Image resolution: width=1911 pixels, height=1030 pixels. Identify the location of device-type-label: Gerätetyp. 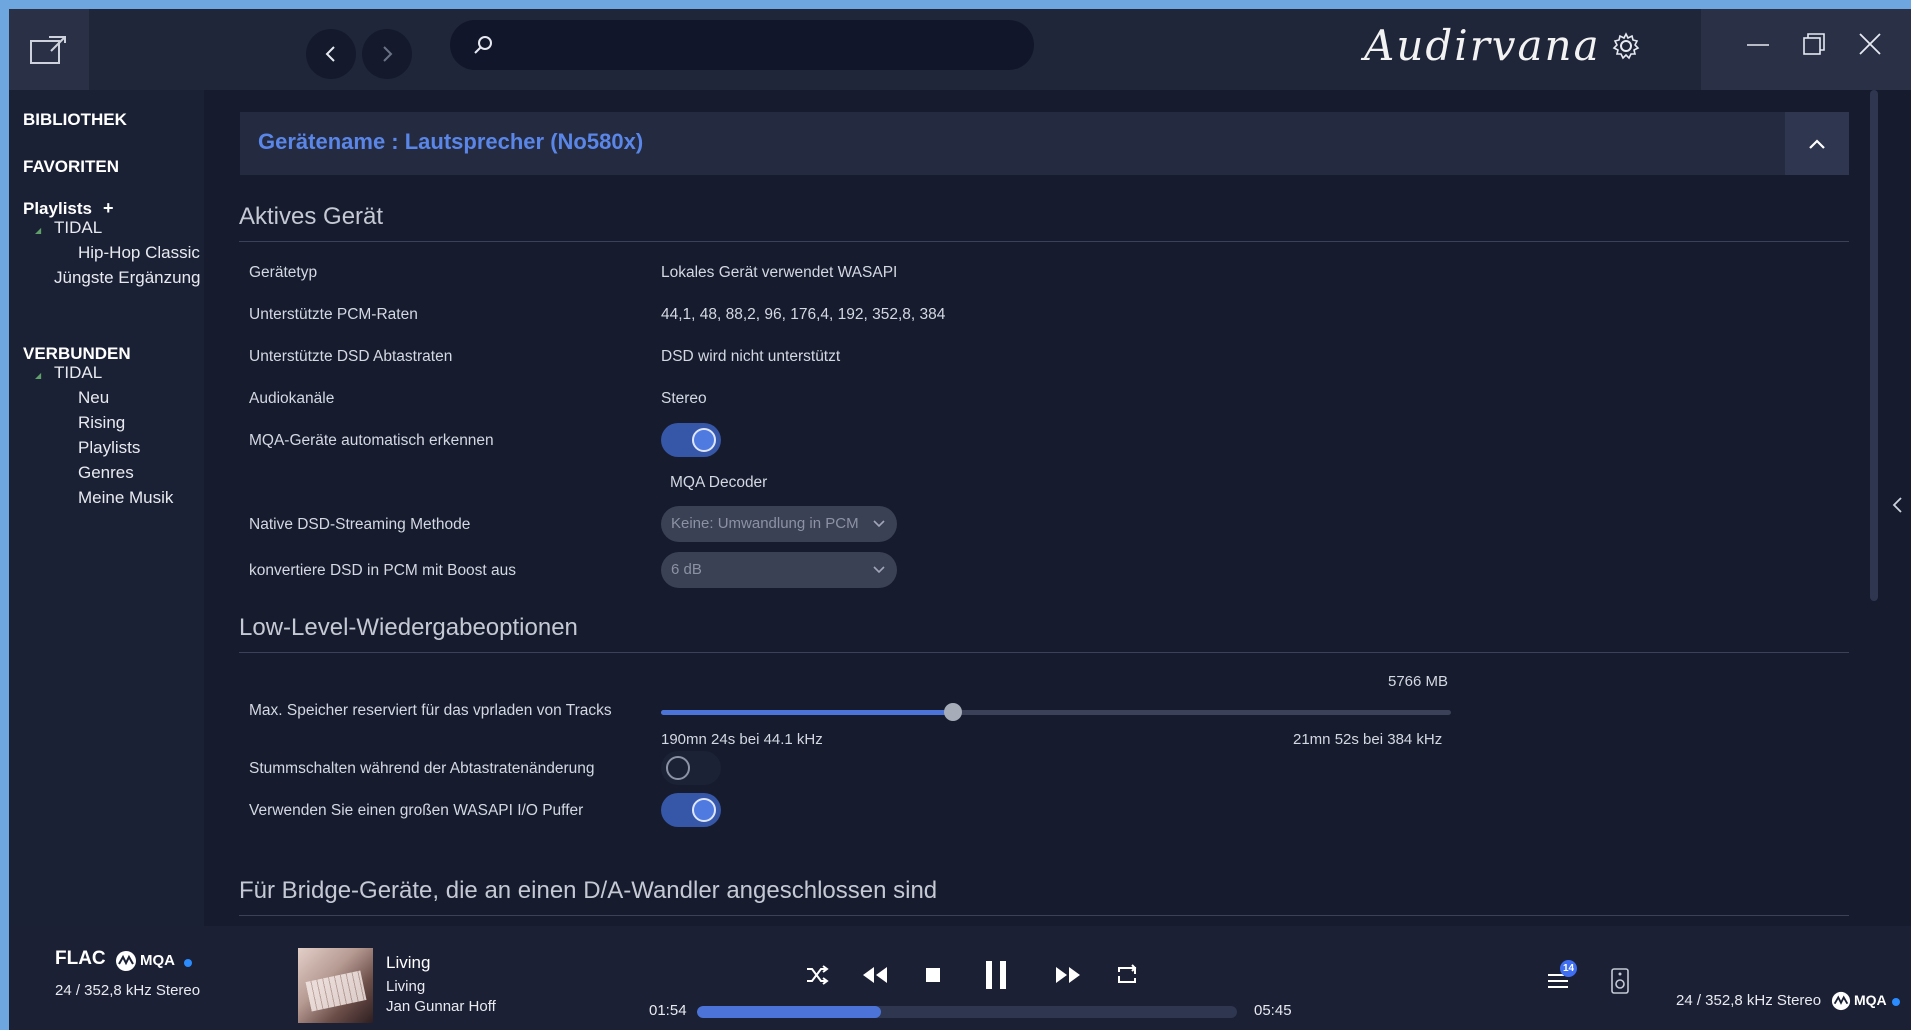
(283, 272).